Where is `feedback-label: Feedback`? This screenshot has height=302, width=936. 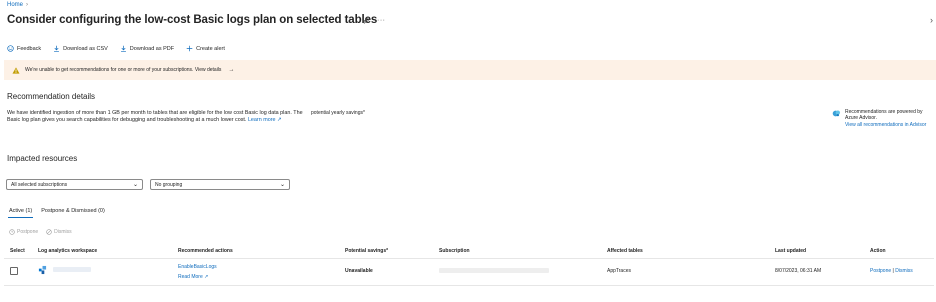
feedback-label: Feedback is located at coordinates (29, 48).